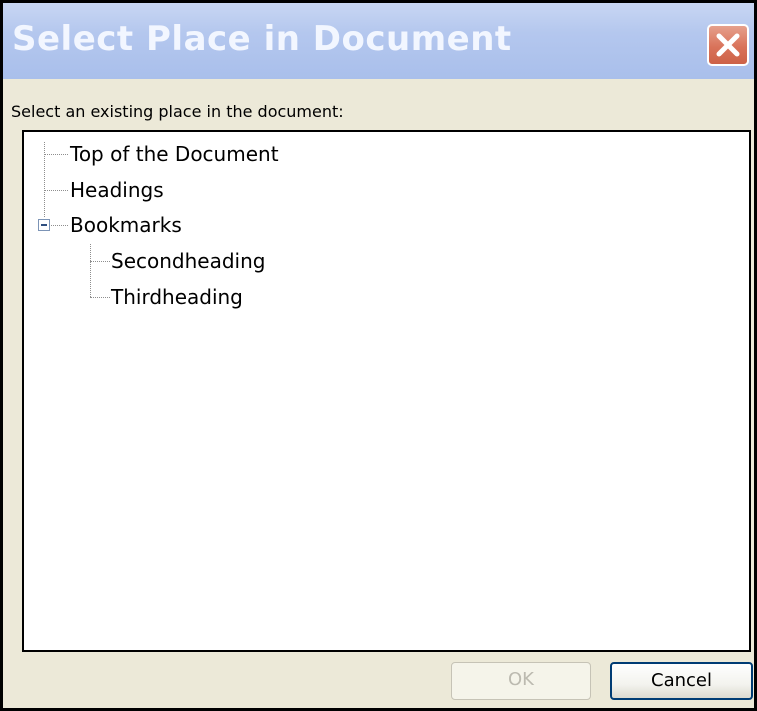  What do you see at coordinates (681, 681) in the screenshot?
I see `cancel-button: Cancel` at bounding box center [681, 681].